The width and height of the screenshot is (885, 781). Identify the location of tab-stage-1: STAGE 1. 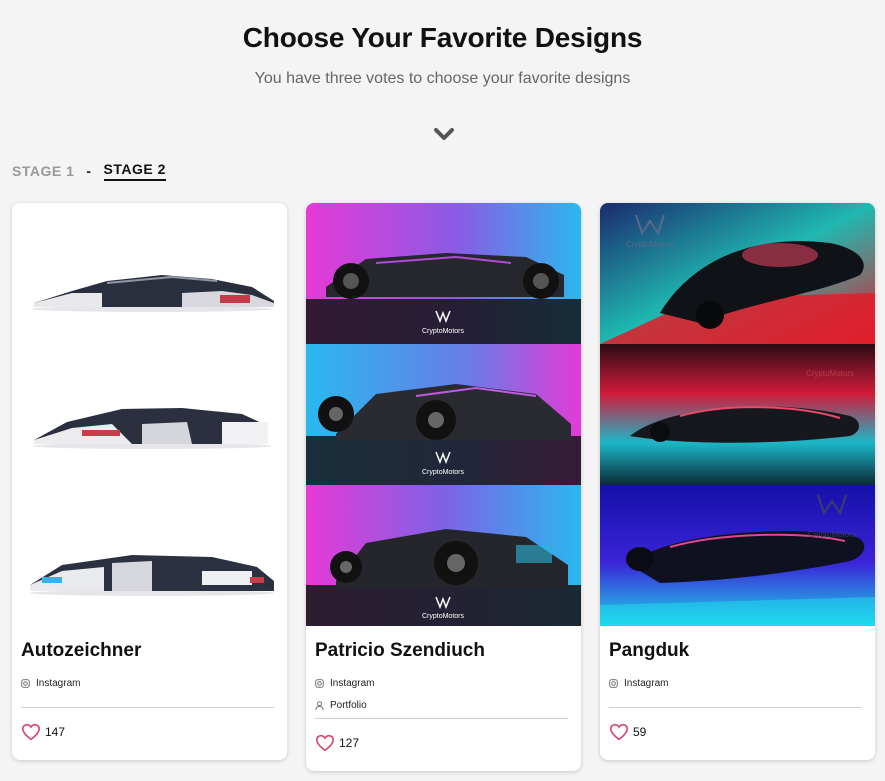
(43, 171).